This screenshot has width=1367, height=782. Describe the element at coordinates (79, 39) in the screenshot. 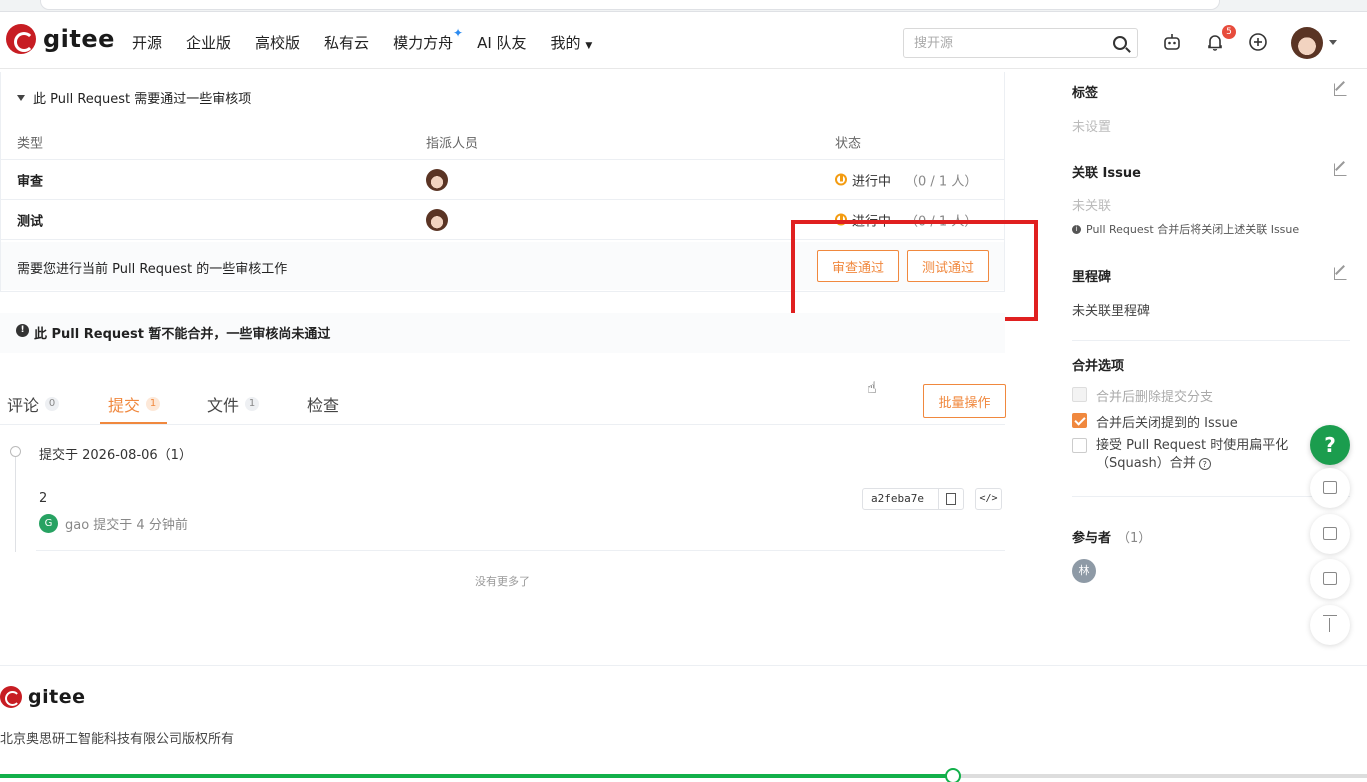

I see `logo-text: gitee` at that location.